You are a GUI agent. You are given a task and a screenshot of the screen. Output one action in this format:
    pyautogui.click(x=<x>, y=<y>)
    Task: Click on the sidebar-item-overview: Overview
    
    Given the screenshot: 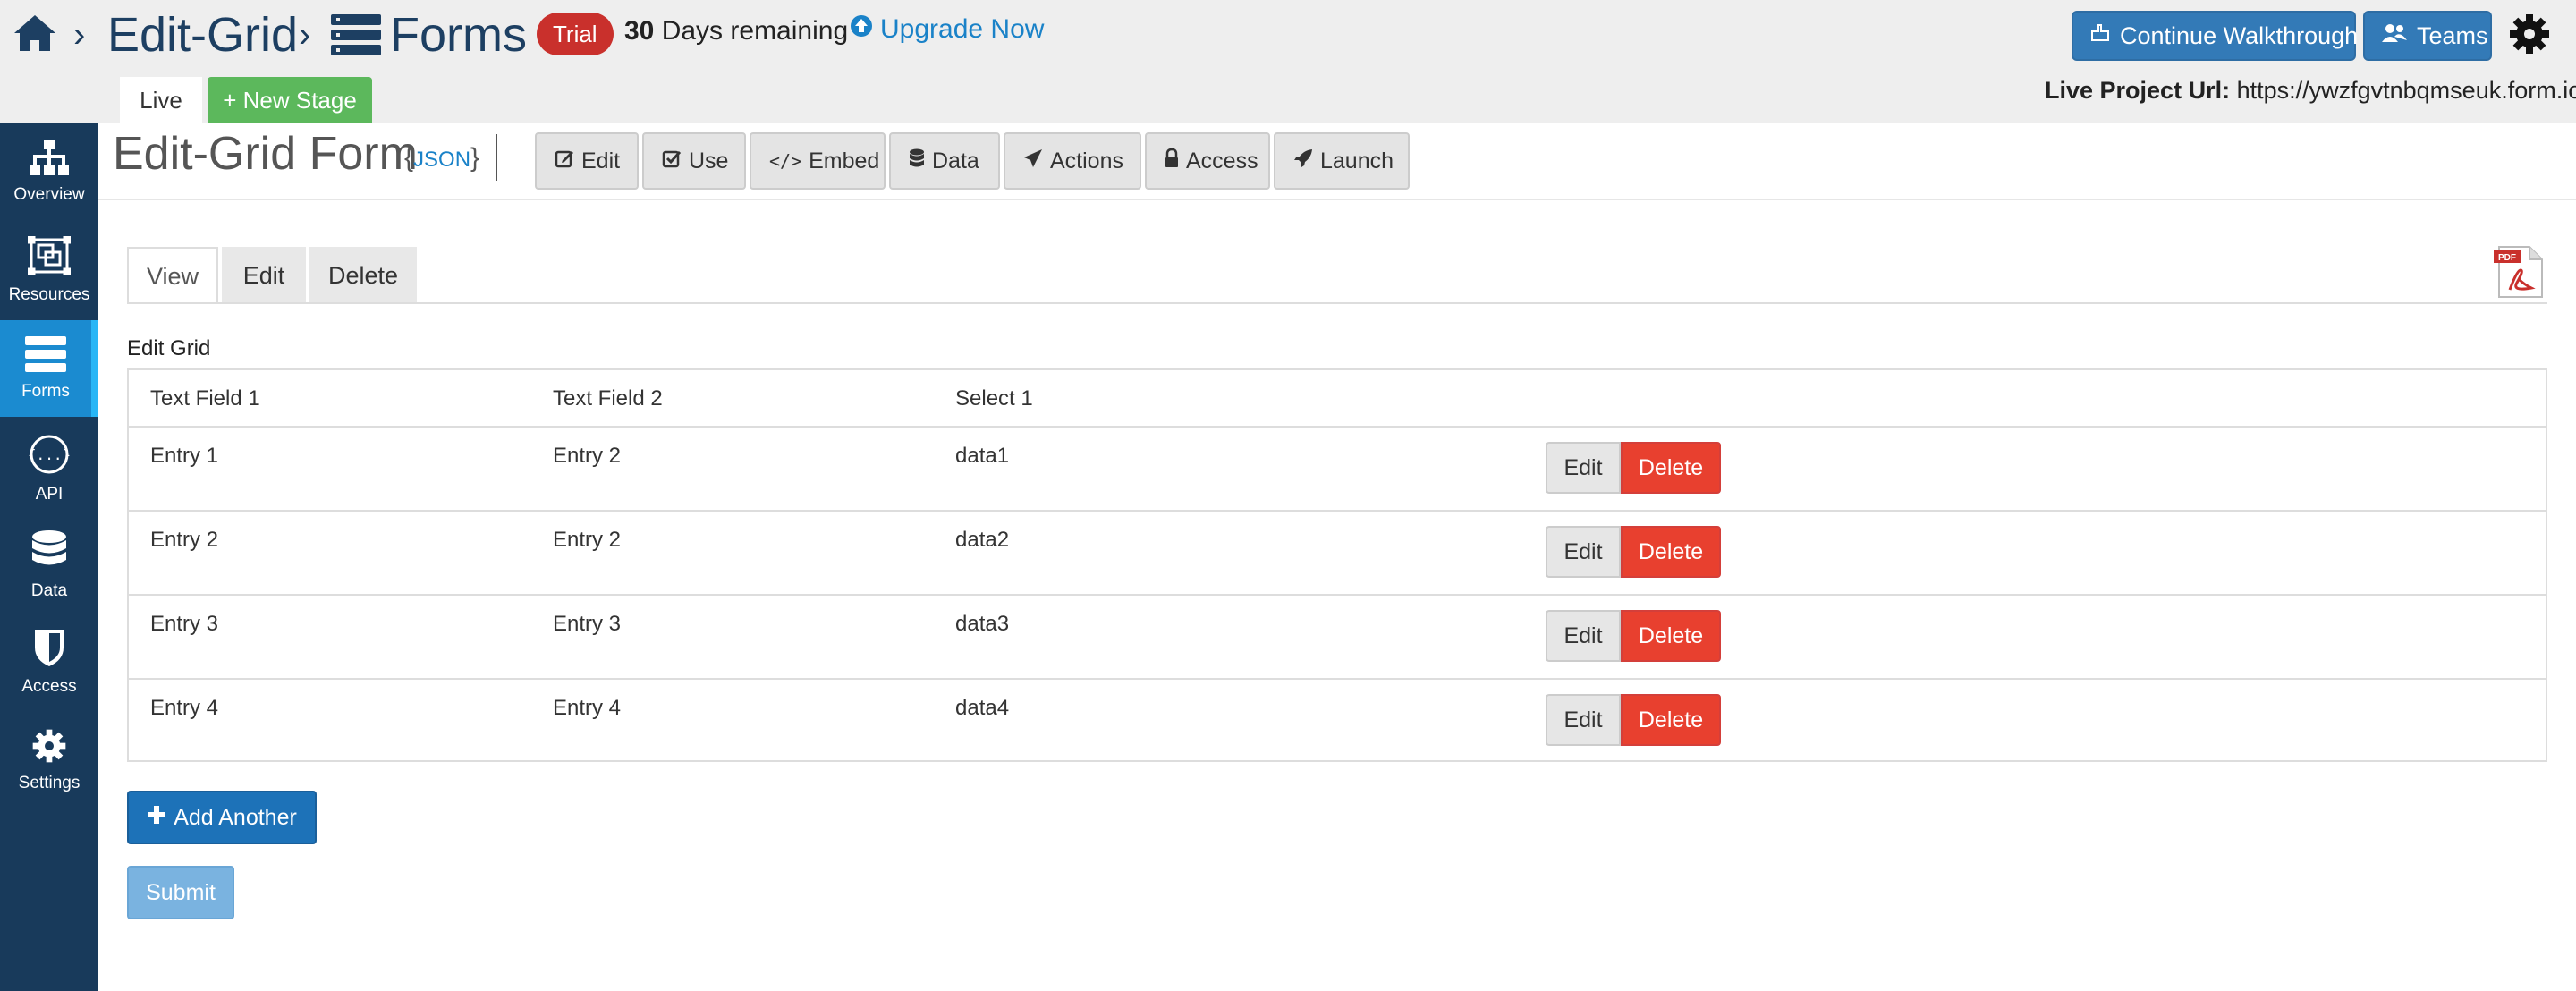 What is the action you would take?
    pyautogui.click(x=49, y=171)
    